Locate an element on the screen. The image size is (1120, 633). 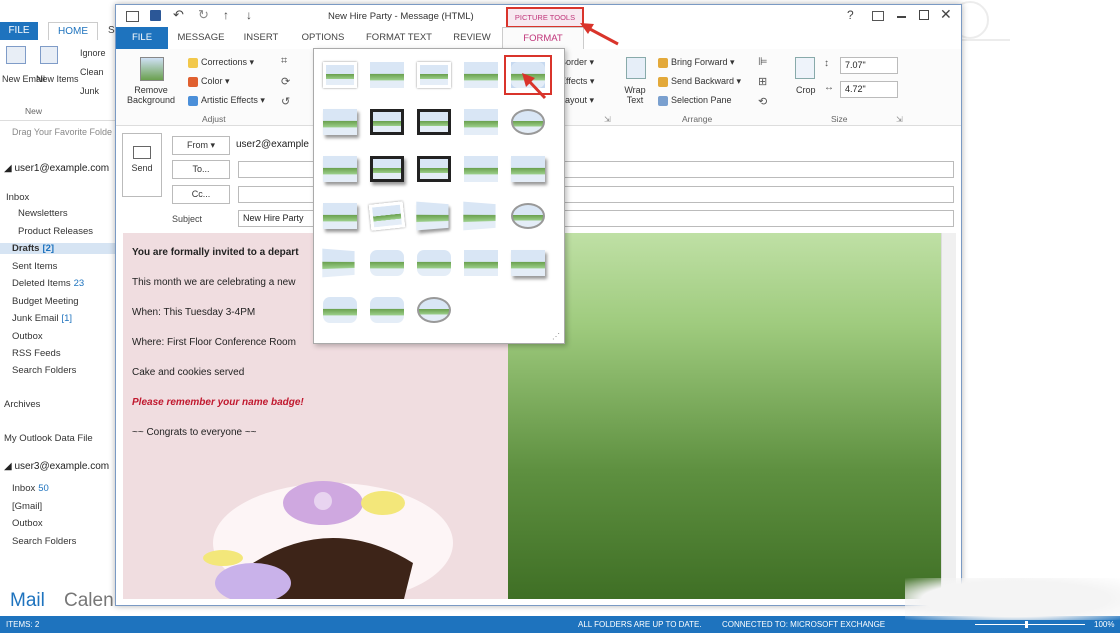
minimize-icon is located at coordinates (901, 17).